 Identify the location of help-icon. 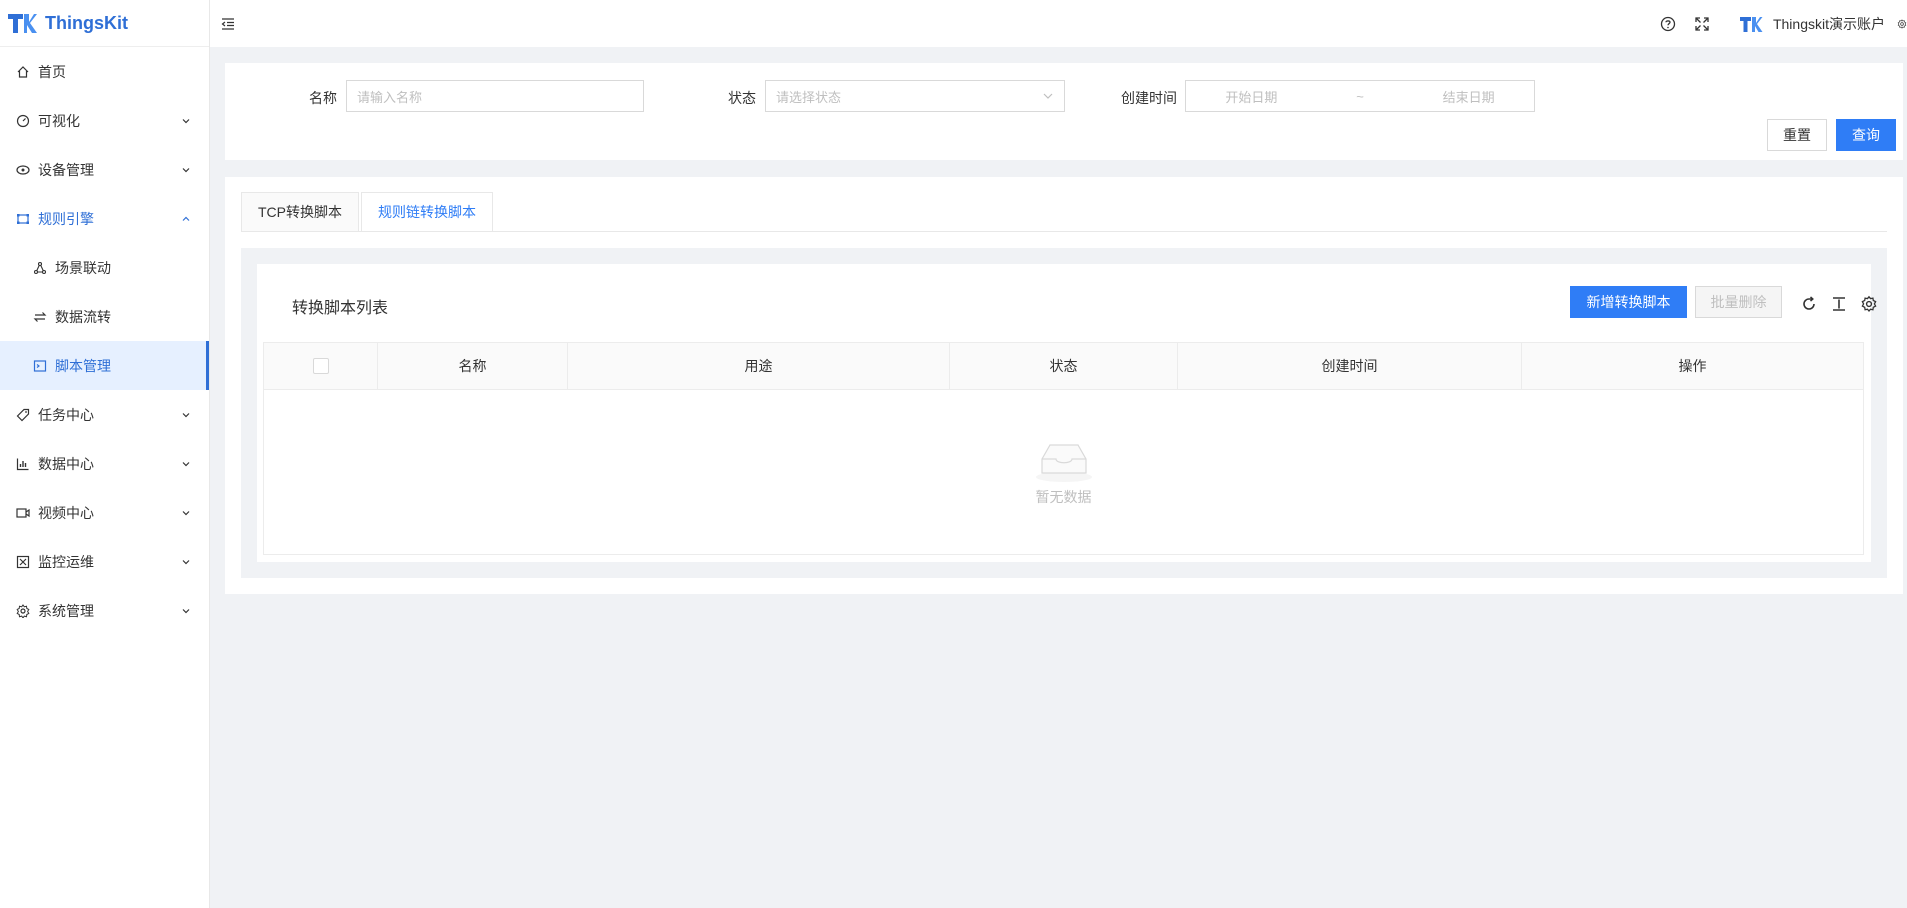
(1668, 24).